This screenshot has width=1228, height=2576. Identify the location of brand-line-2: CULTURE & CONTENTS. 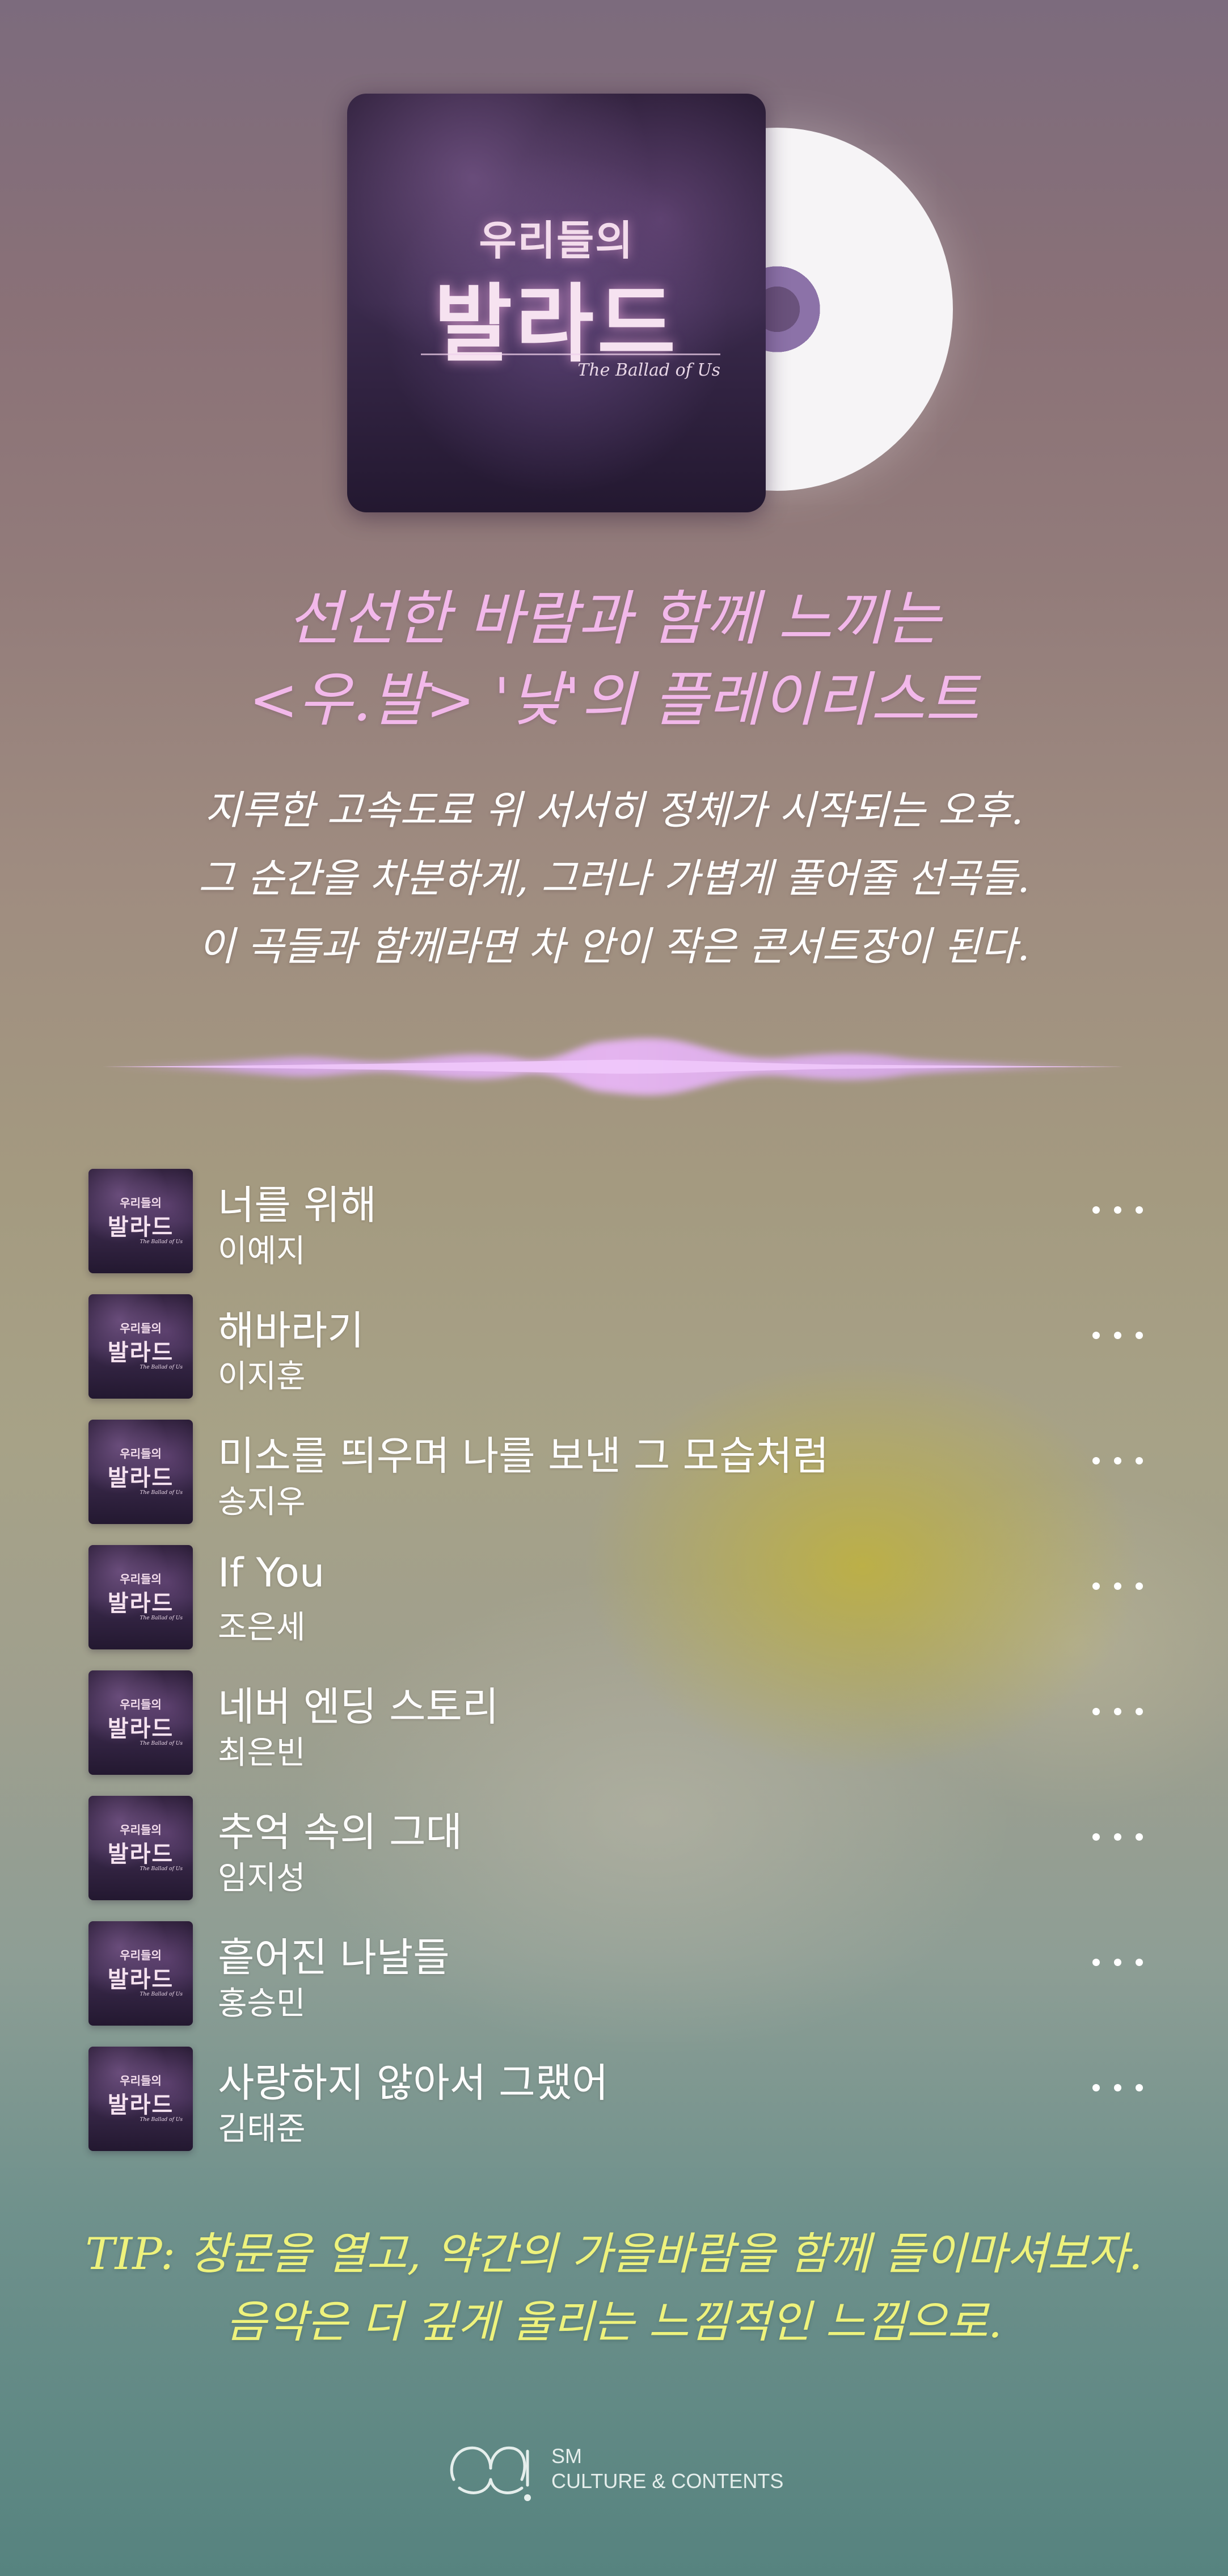
(667, 2481).